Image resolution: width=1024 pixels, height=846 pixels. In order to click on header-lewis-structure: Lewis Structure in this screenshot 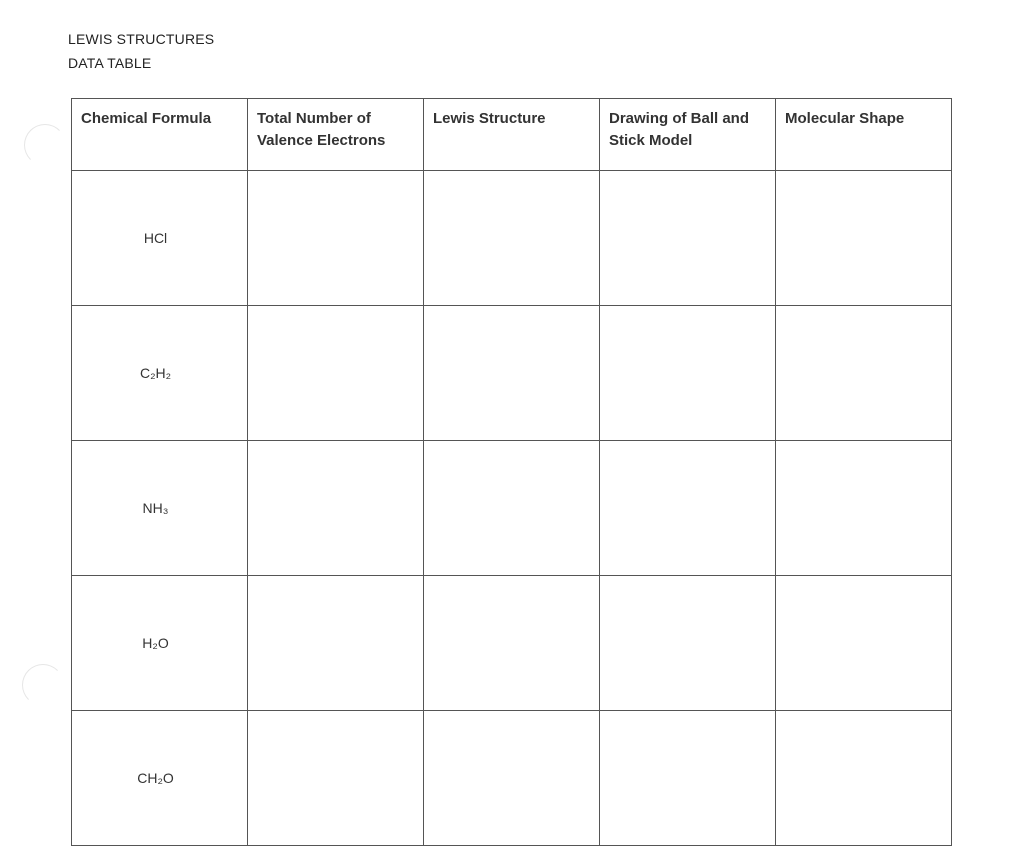, I will do `click(511, 134)`.